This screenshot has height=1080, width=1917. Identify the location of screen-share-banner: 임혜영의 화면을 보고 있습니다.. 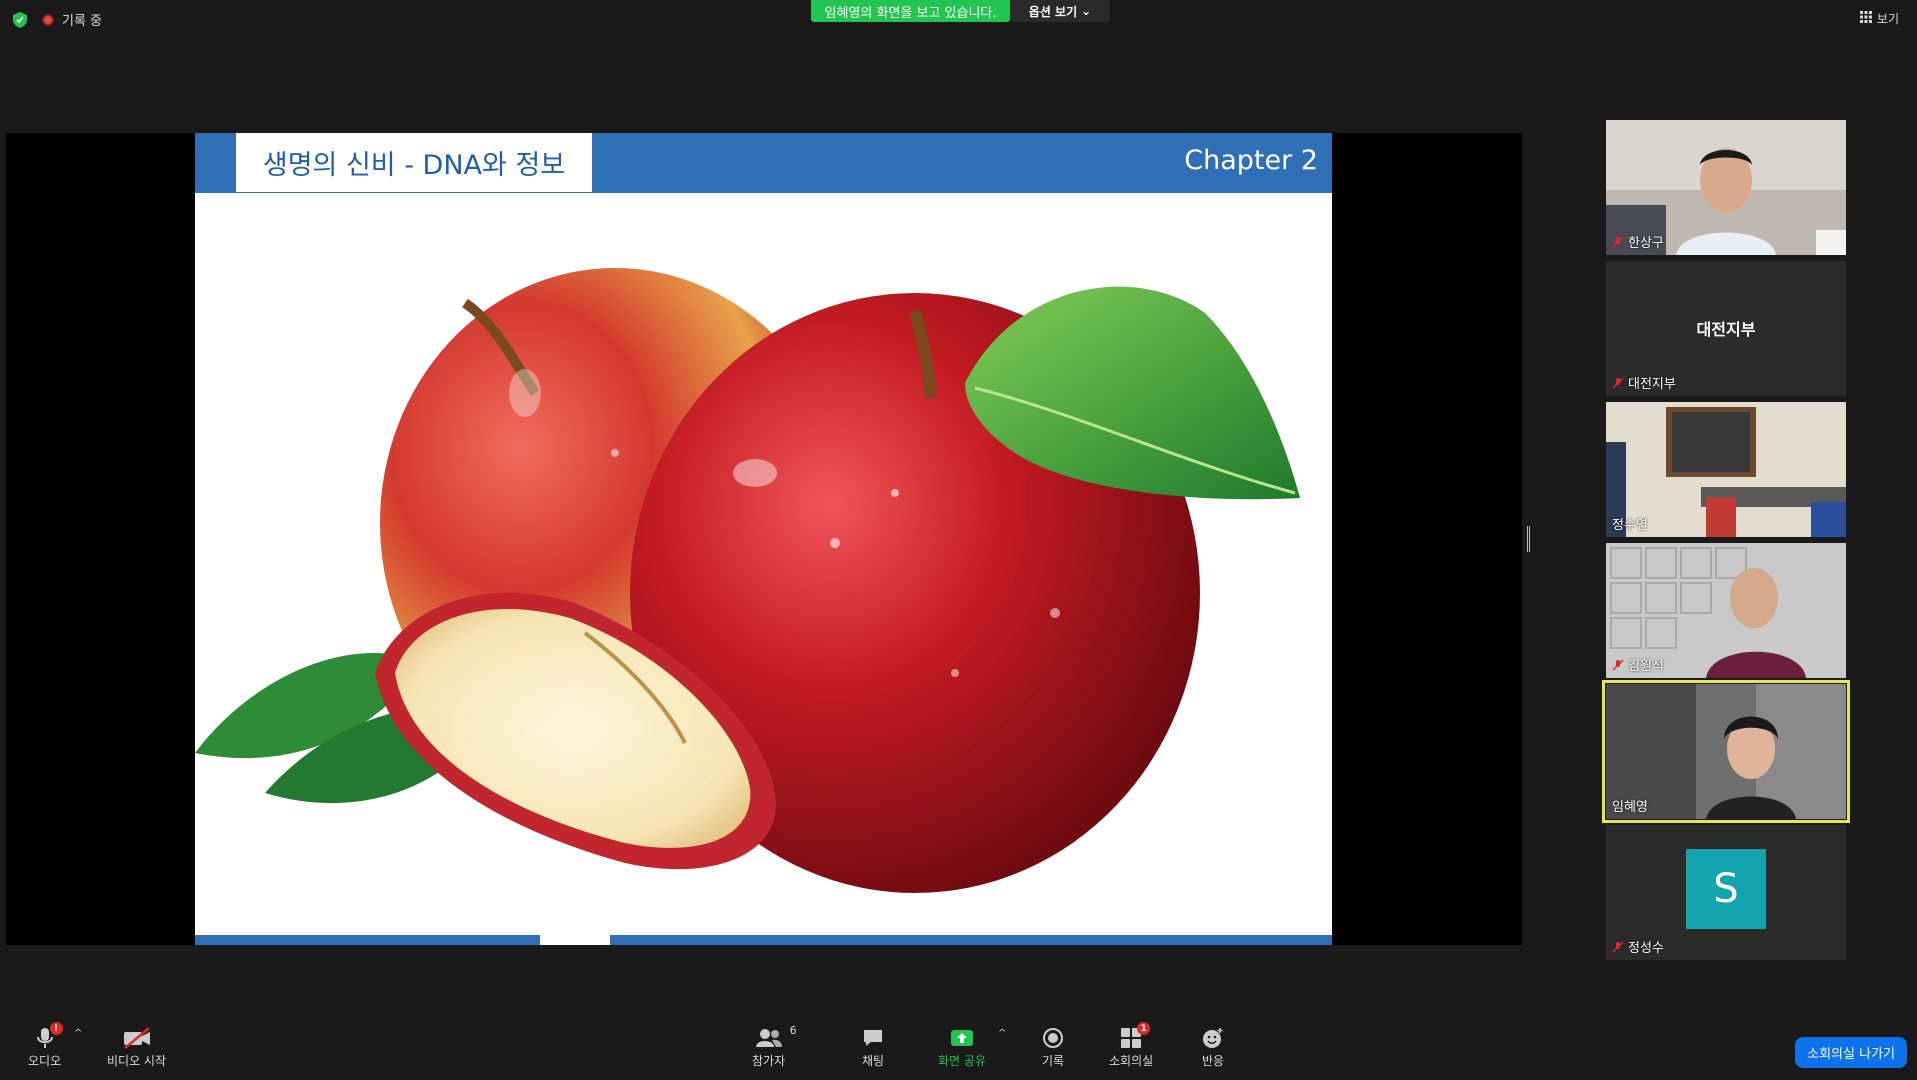
(910, 11).